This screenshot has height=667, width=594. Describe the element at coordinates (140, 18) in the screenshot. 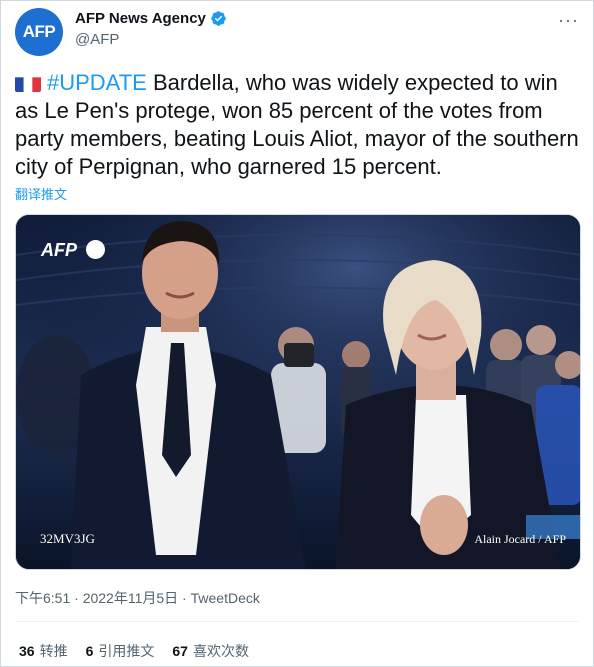

I see `display-name: AFP News Agency` at that location.